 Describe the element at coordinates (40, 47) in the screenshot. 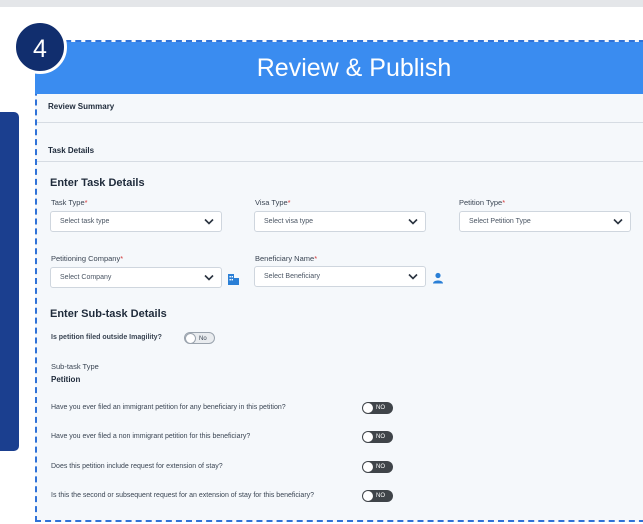

I see `step-number-badge: 4` at that location.